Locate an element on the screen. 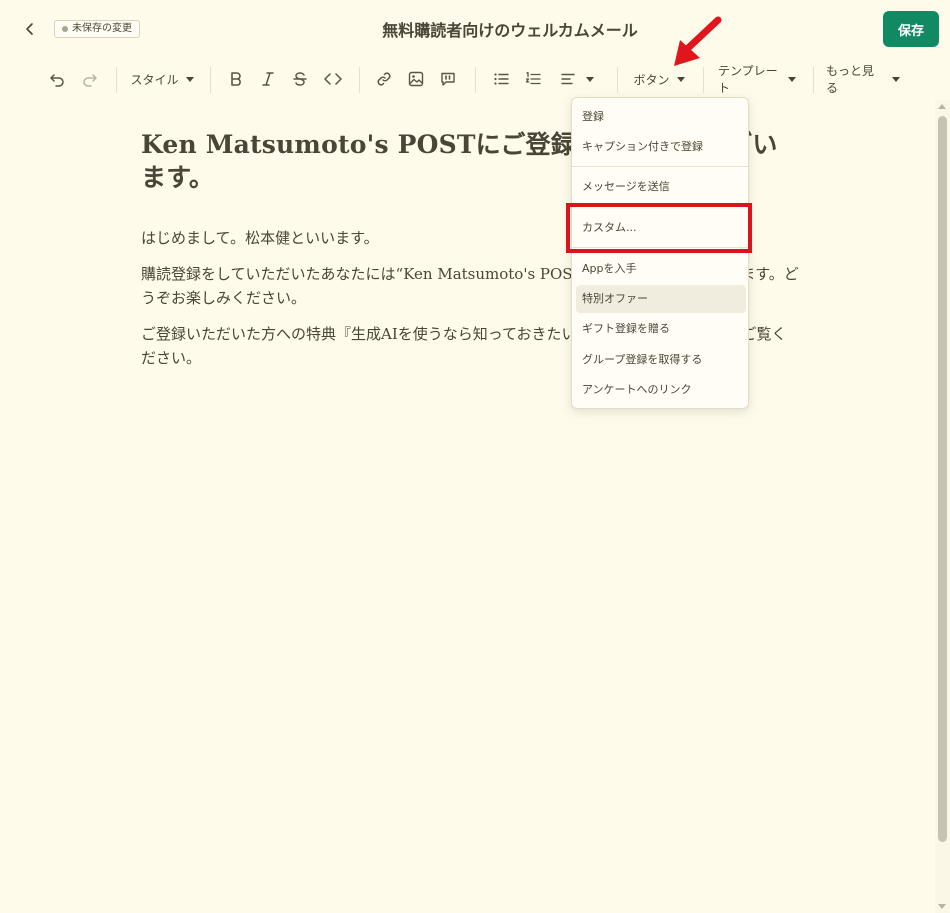 The width and height of the screenshot is (950, 913). scroll-down-icon is located at coordinates (942, 906).